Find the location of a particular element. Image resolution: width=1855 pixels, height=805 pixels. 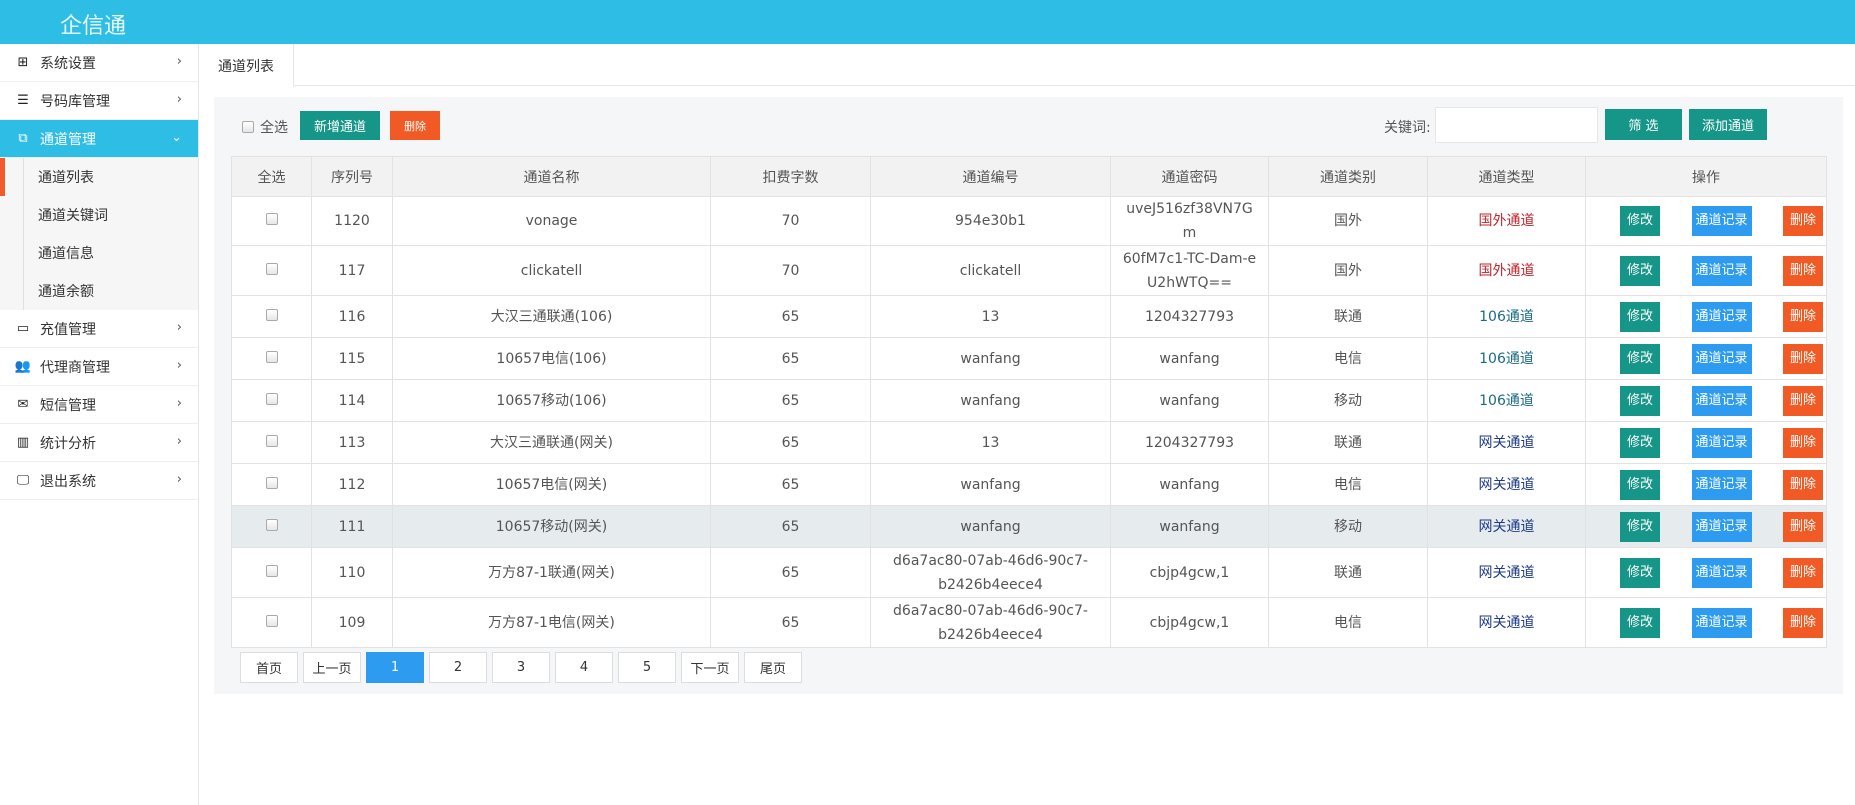

sidebar-item-5: ✉ 短信管理 › is located at coordinates (99, 405).